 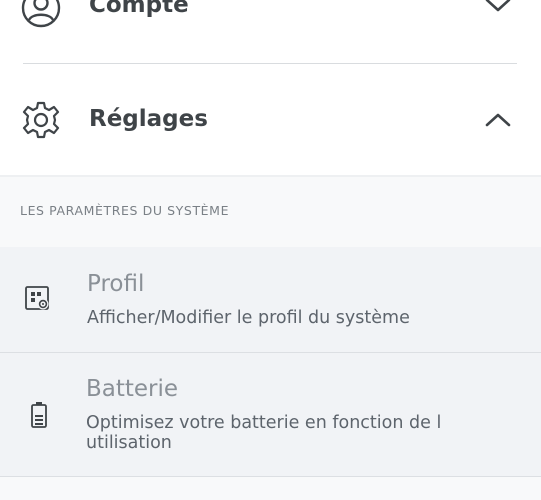 What do you see at coordinates (37, 298) in the screenshot?
I see `profile-settings-icon` at bounding box center [37, 298].